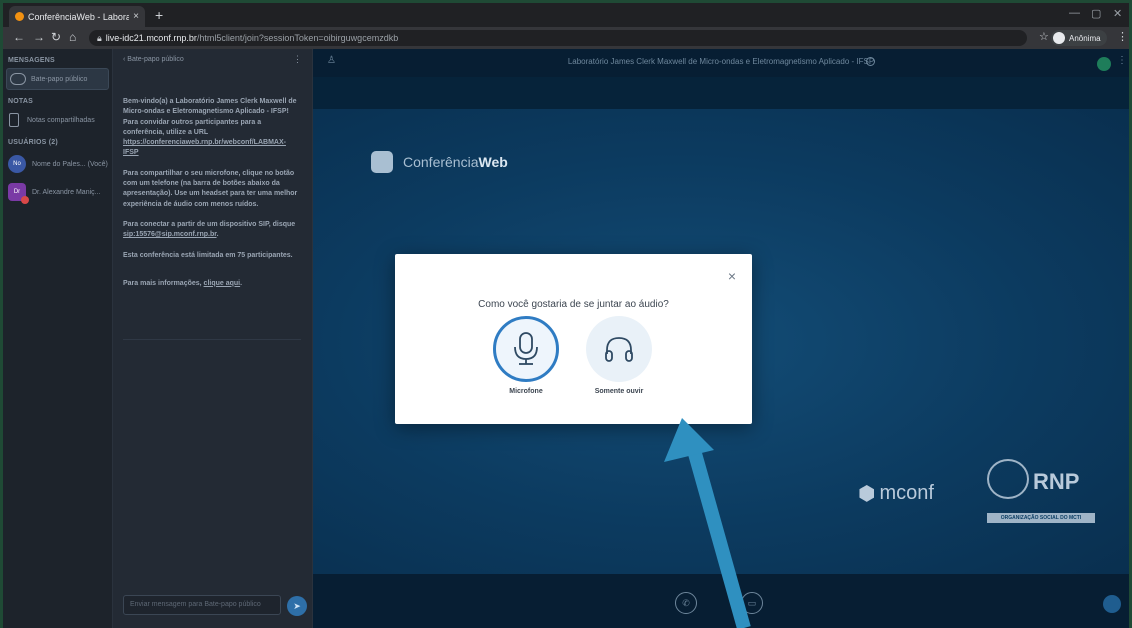  What do you see at coordinates (686, 603) in the screenshot?
I see `join-audio-icon: ✆` at bounding box center [686, 603].